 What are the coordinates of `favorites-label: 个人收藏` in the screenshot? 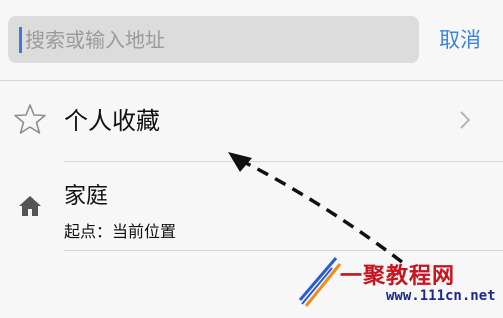 It's located at (112, 121).